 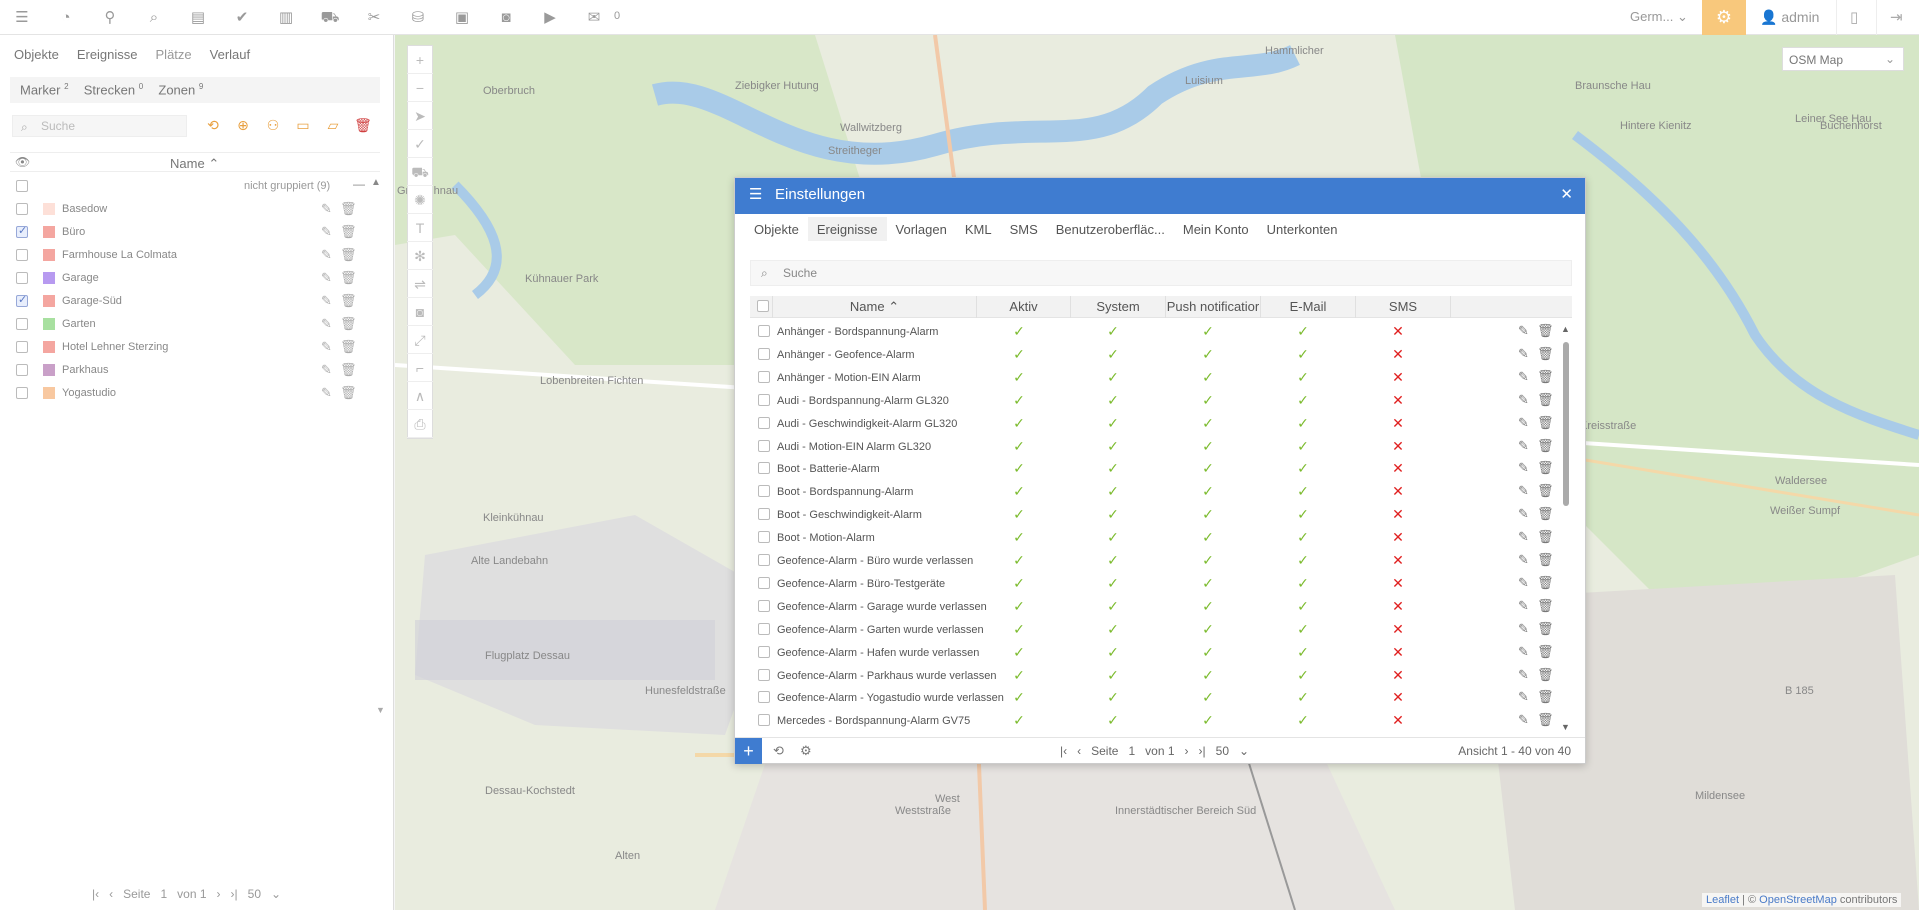 I want to click on column-aktiv: Aktiv, so click(x=1023, y=307).